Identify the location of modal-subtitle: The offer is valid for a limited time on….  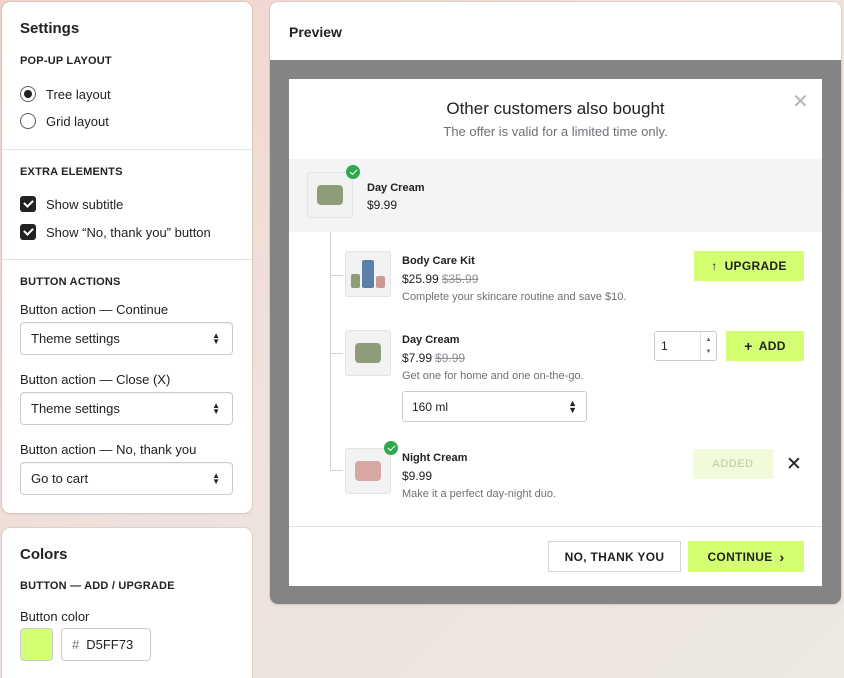
(555, 131).